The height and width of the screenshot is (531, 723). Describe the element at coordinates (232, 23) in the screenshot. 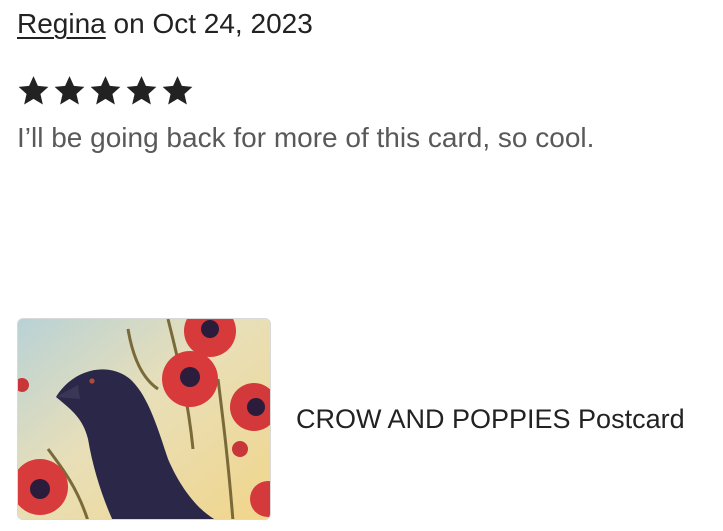

I see `review-date: Oct 24, 2023` at that location.